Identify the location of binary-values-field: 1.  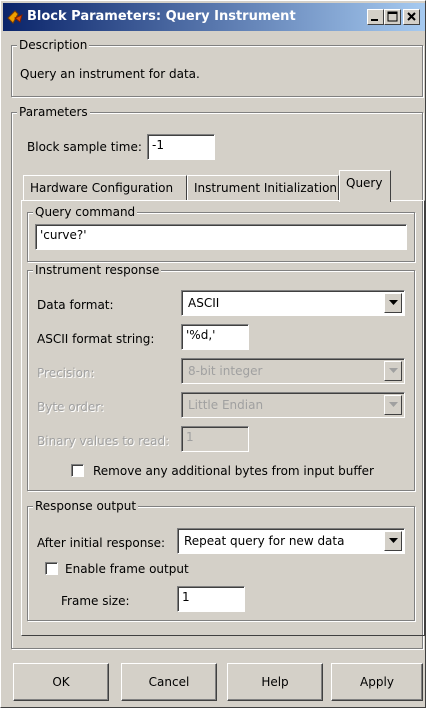
(215, 439).